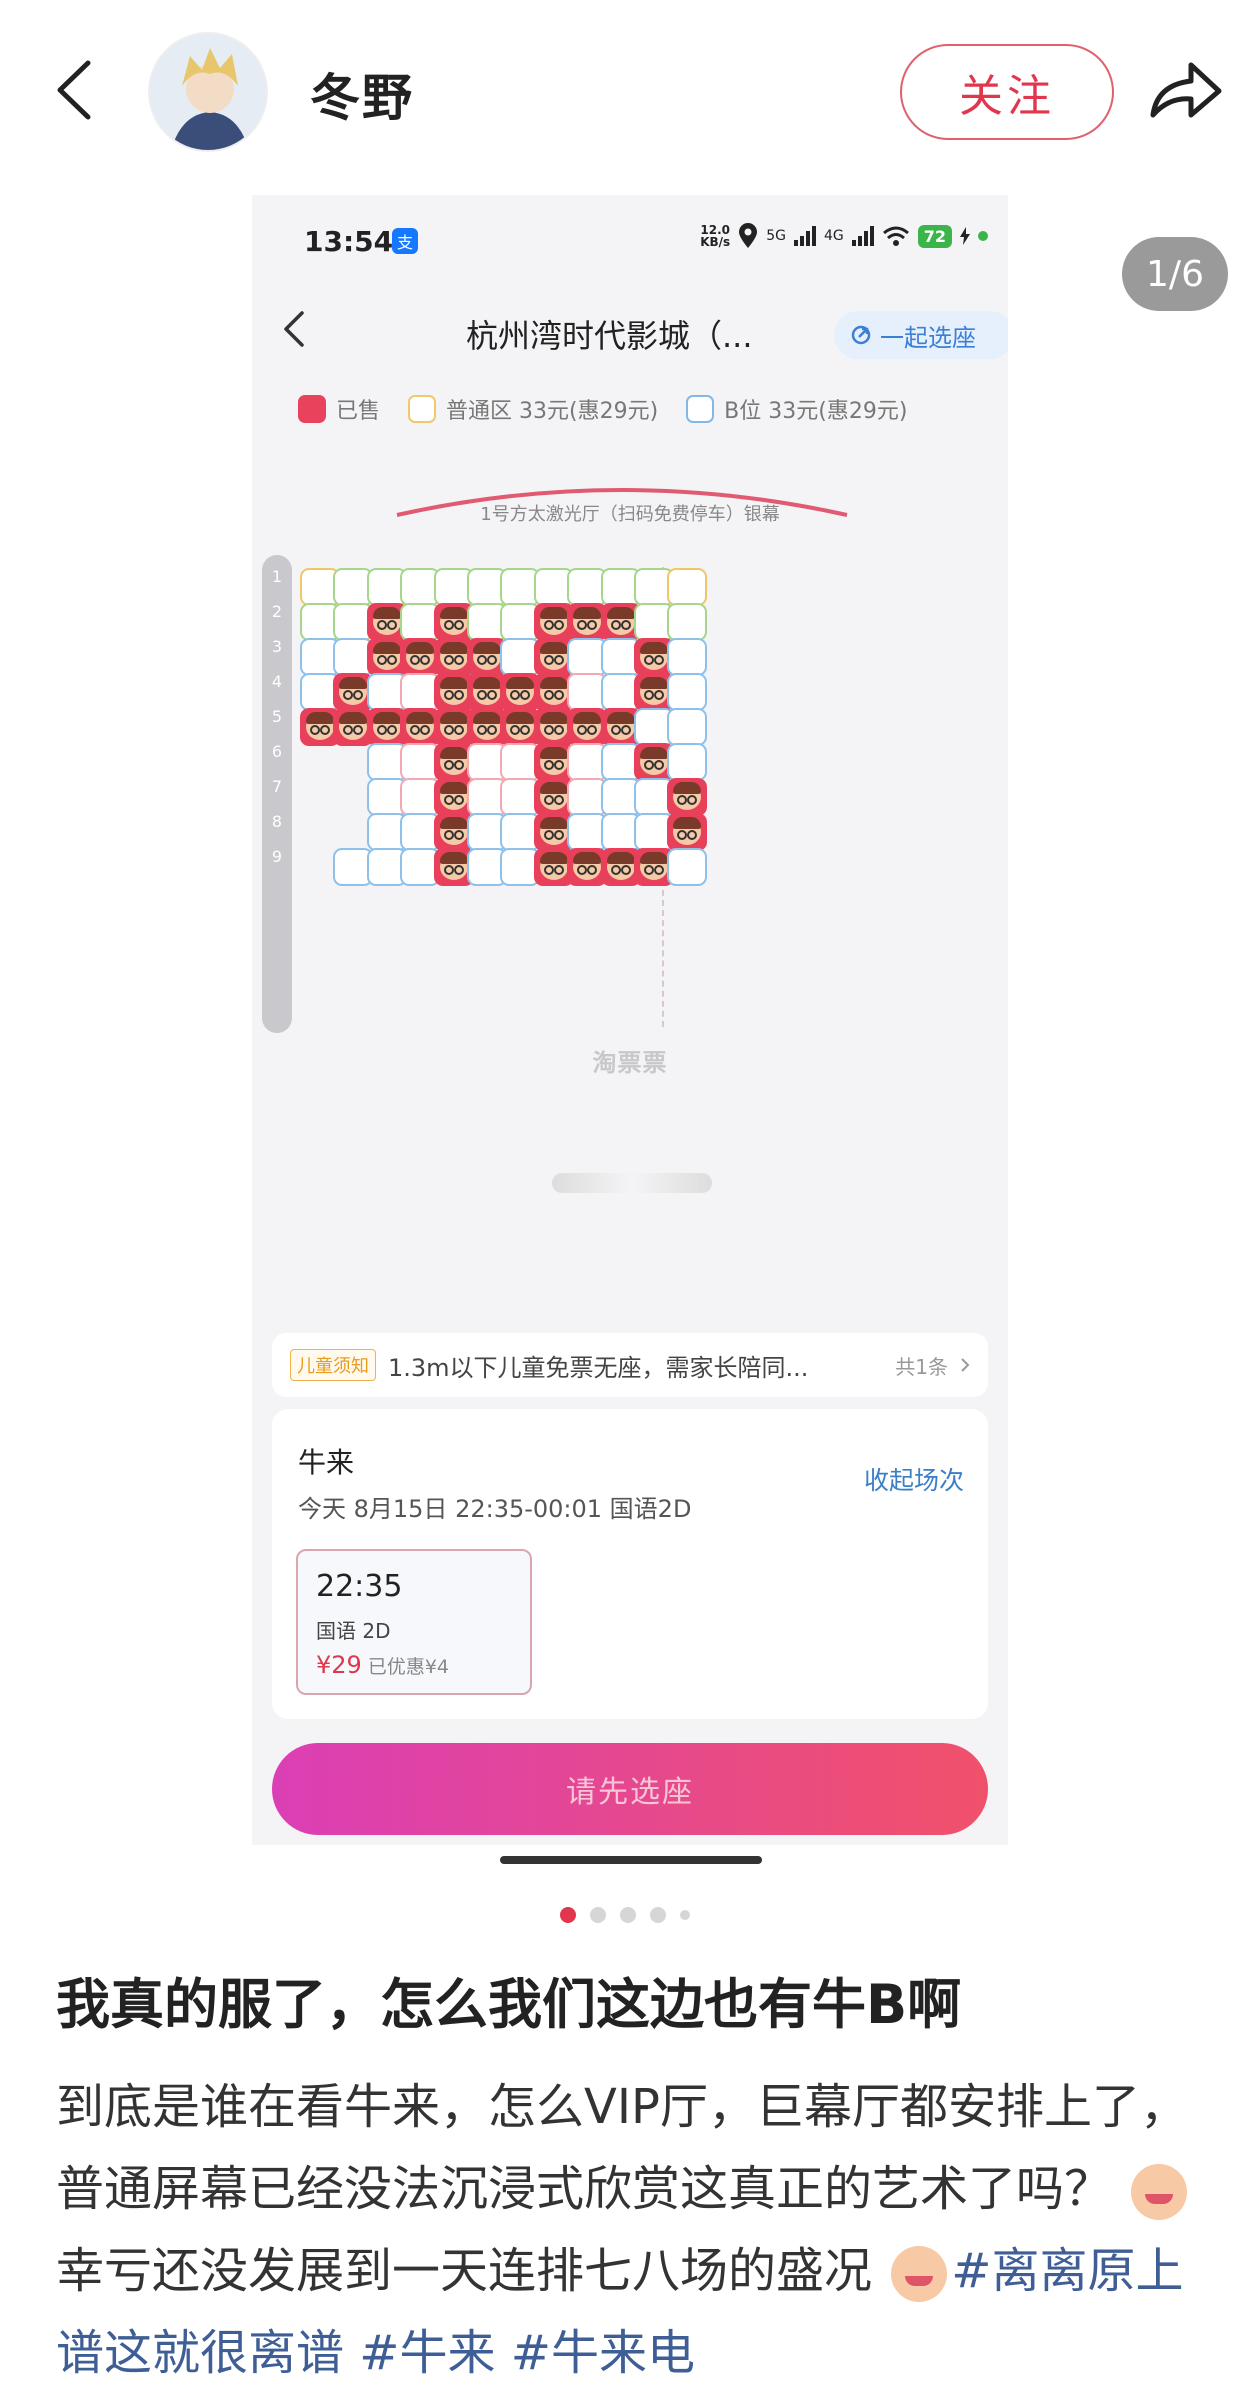  Describe the element at coordinates (632, 1183) in the screenshot. I see `minimap-placeholder` at that location.